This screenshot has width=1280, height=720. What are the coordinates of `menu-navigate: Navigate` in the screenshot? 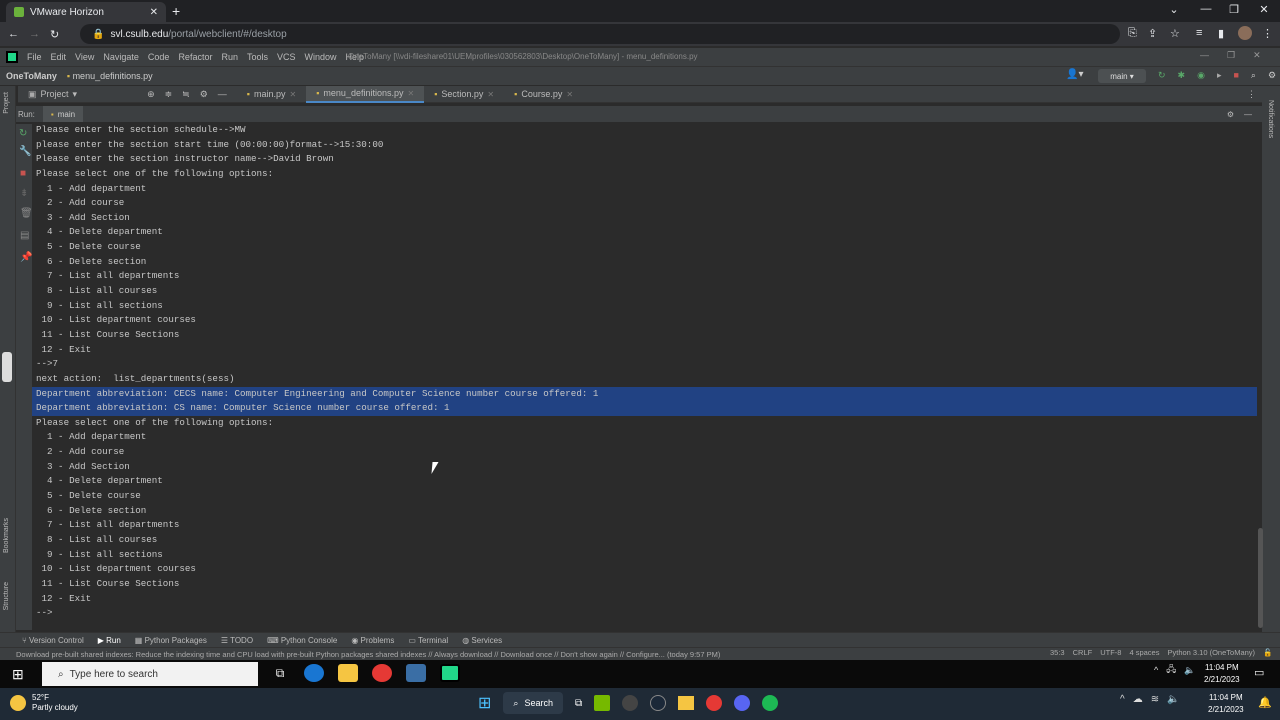 It's located at (121, 57).